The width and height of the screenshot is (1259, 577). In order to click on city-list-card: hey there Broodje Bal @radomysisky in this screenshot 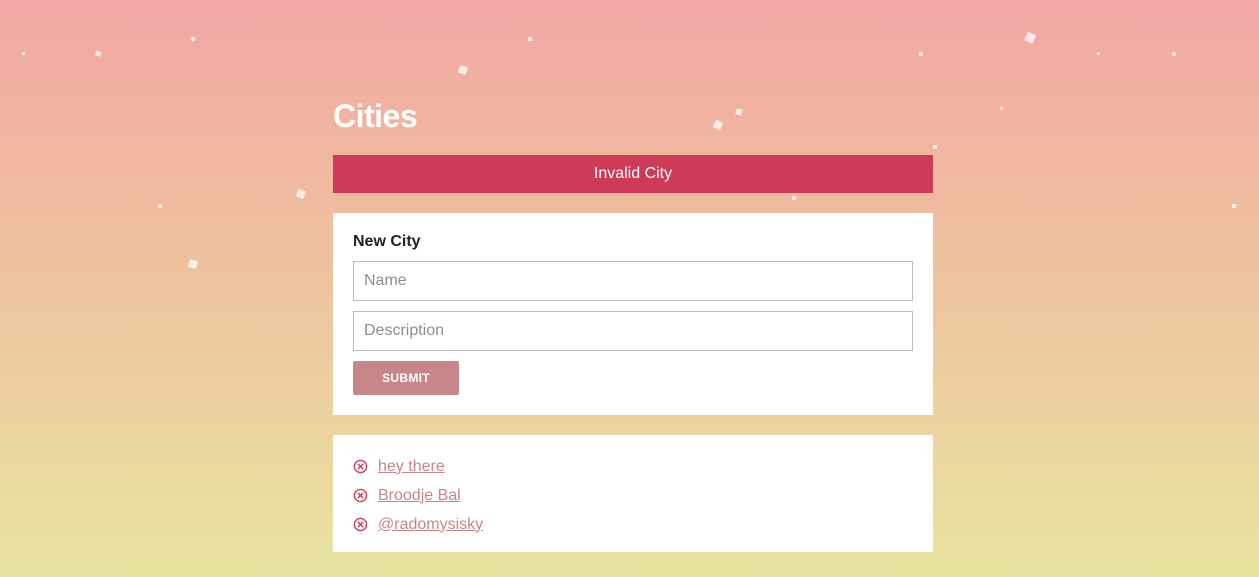, I will do `click(633, 493)`.